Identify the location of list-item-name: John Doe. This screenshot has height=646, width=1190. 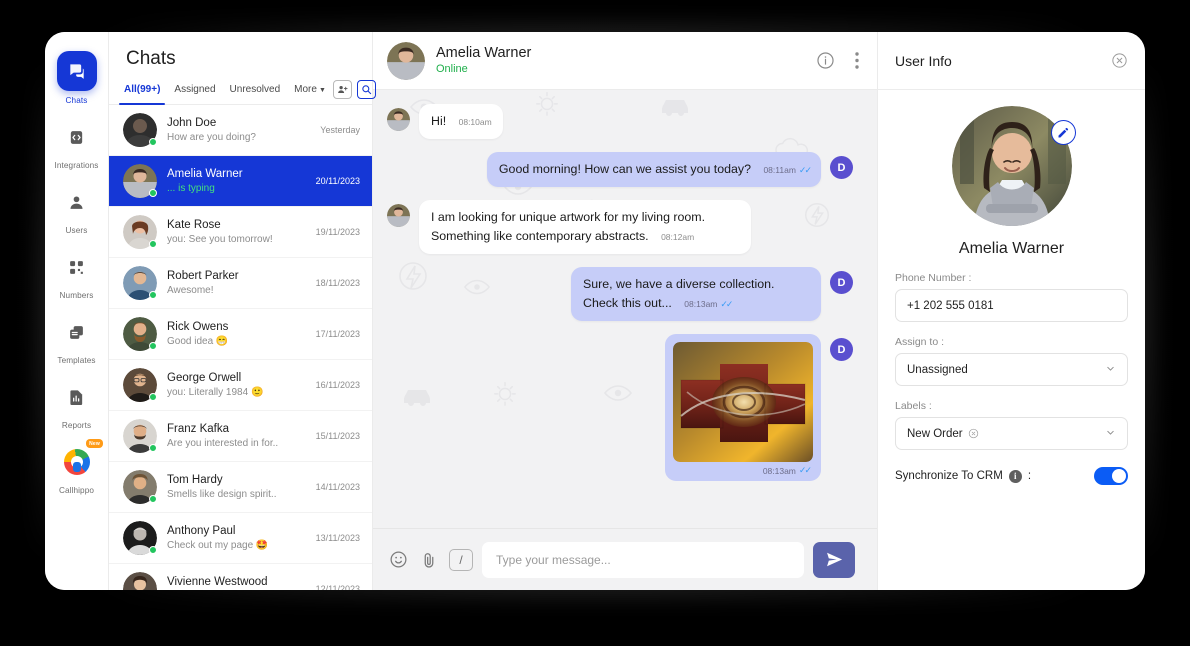
(192, 122).